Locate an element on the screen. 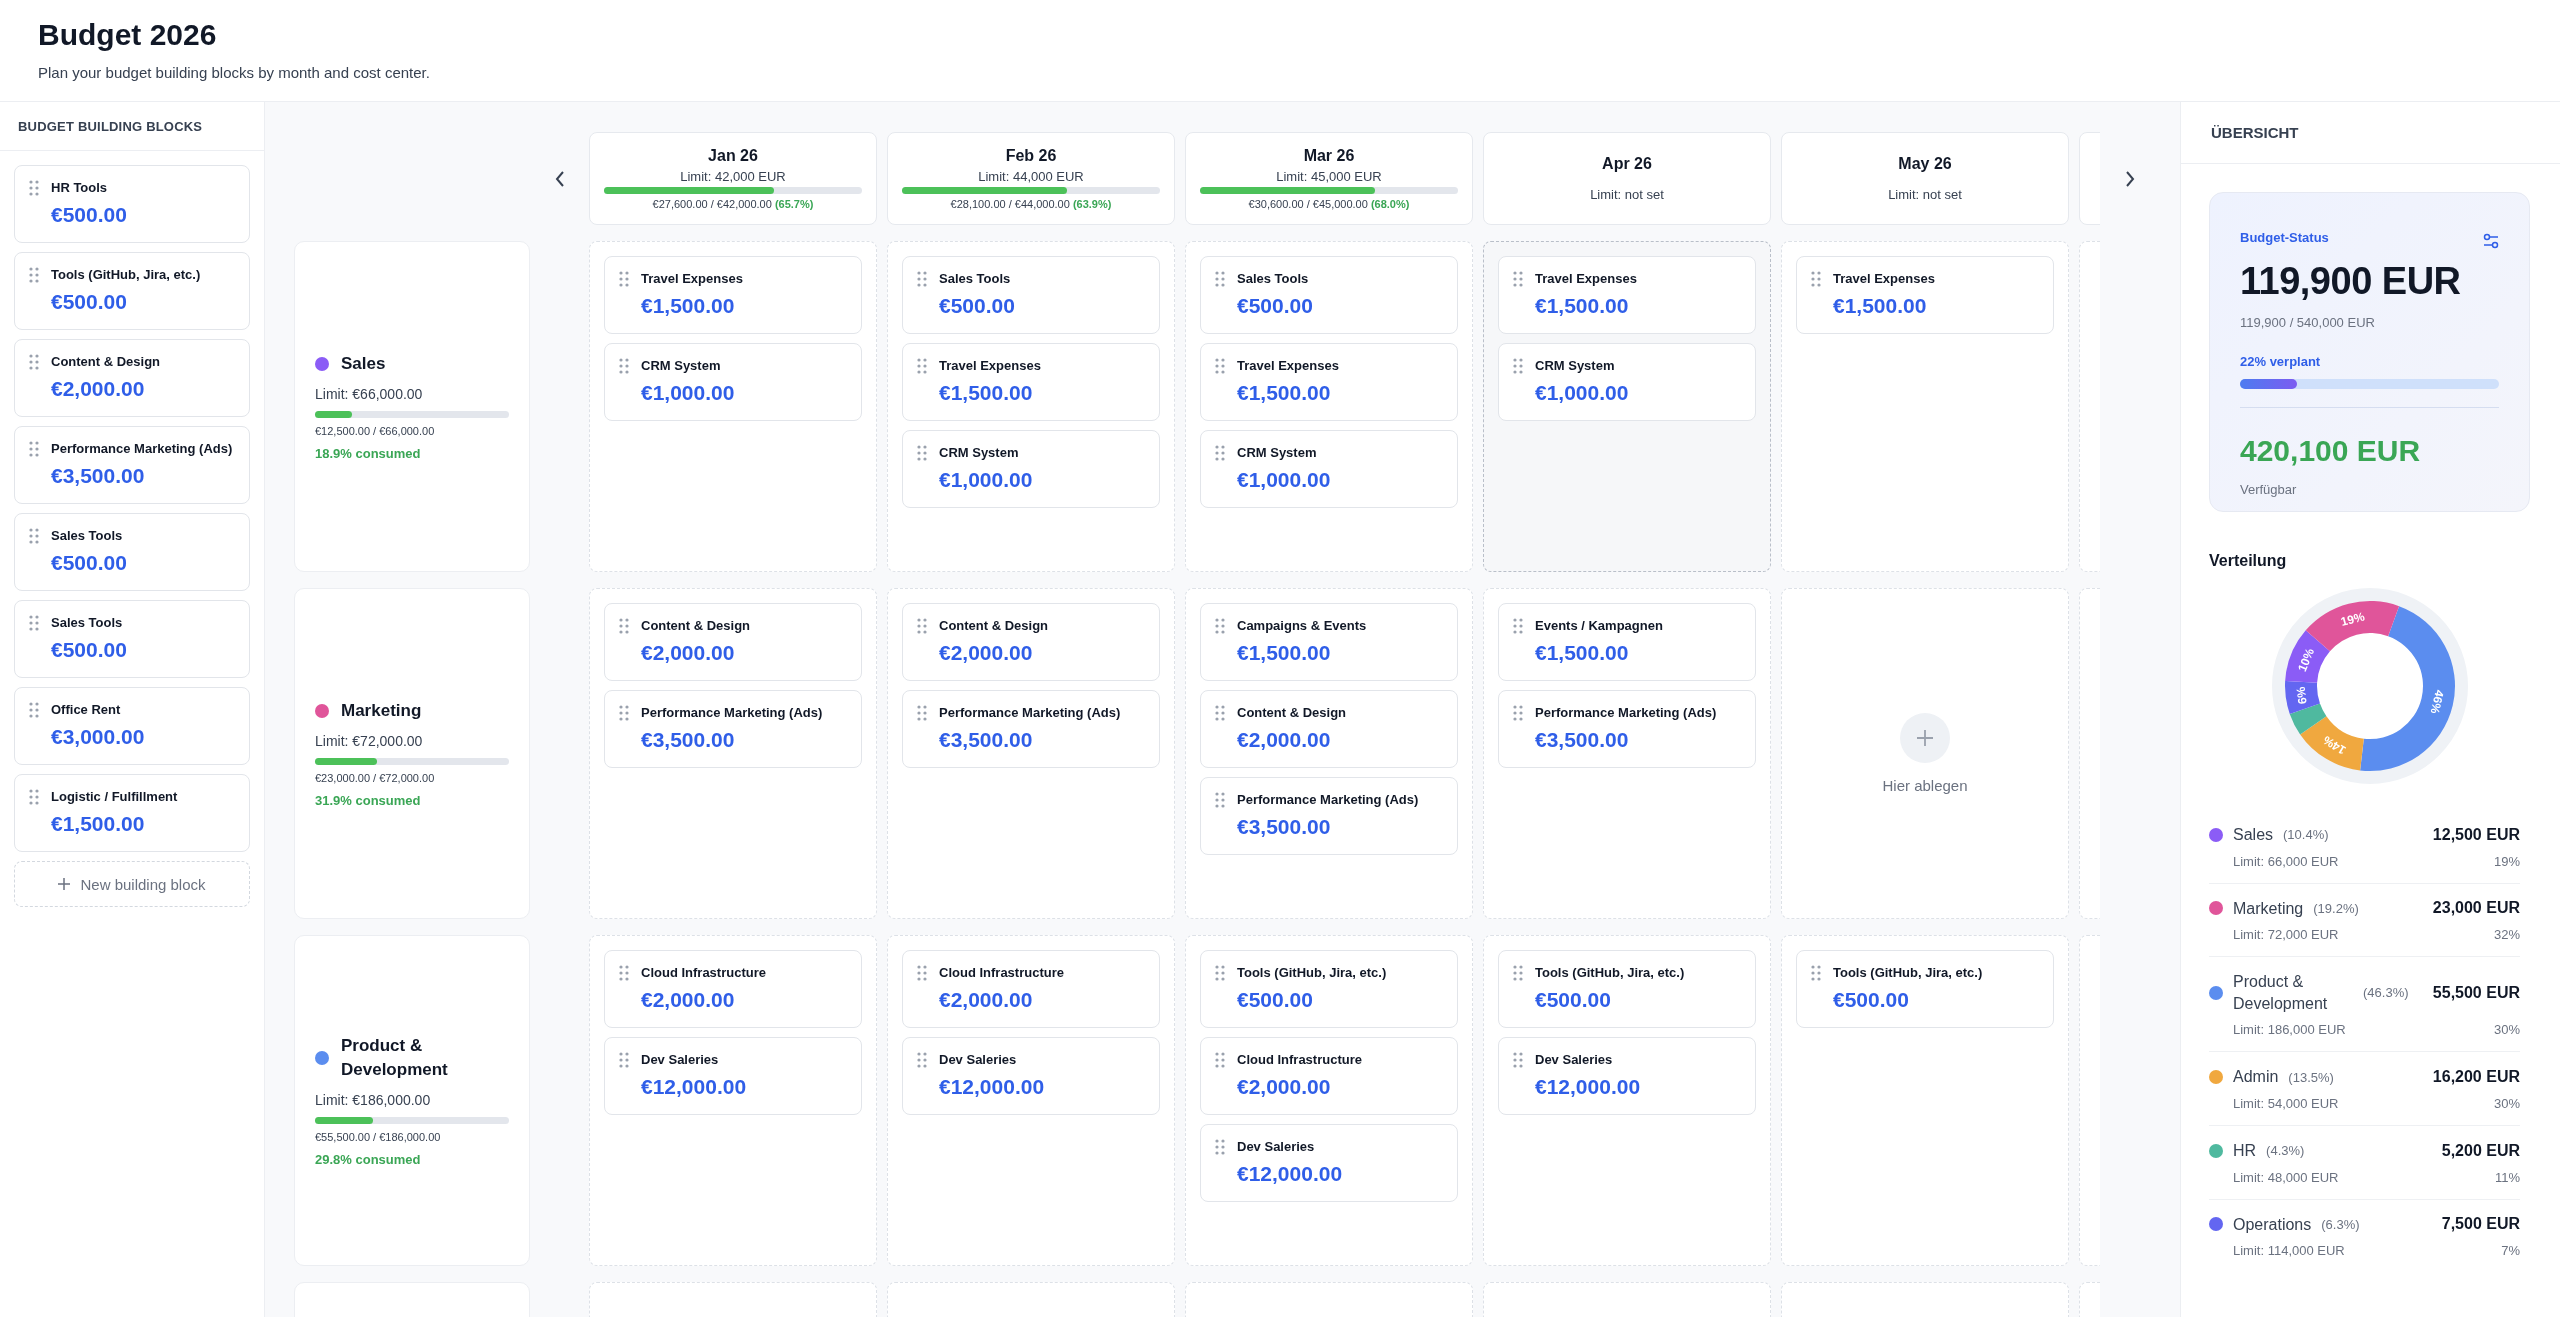  legend-amount: 23,000 EUR is located at coordinates (2476, 908).